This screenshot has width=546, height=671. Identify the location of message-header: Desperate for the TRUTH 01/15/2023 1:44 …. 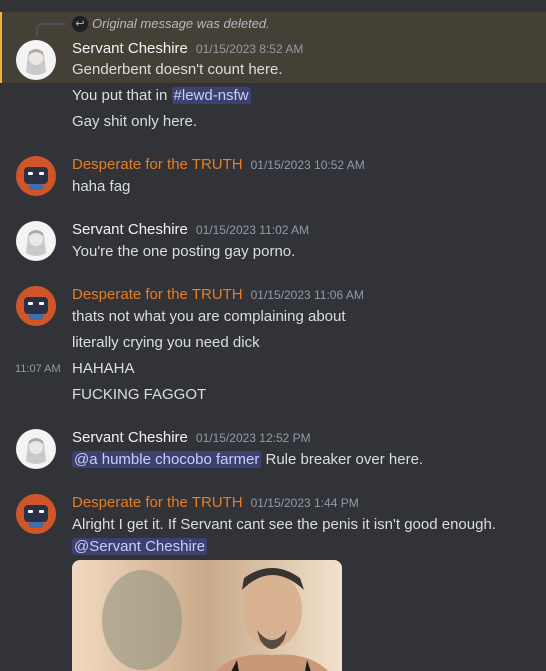
(215, 502).